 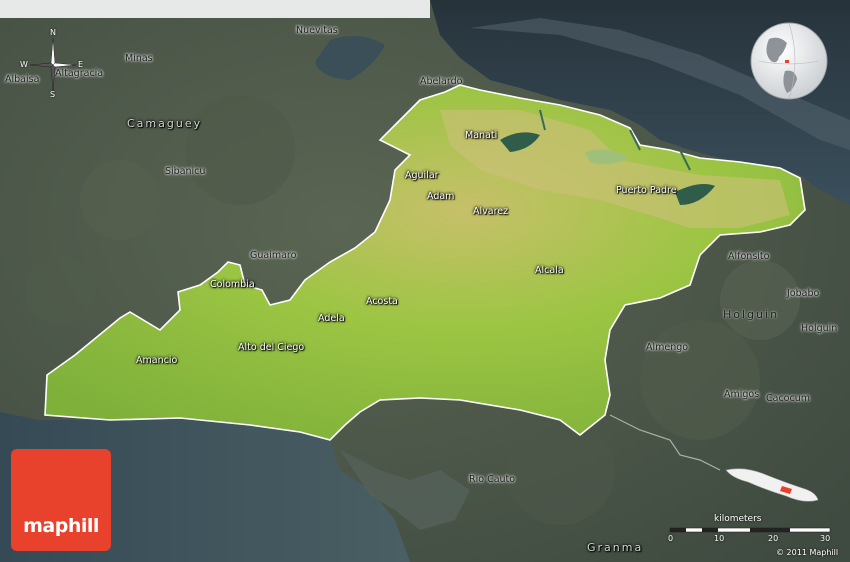 I want to click on place-label-guaimaro: Guaimaro, so click(x=273, y=255).